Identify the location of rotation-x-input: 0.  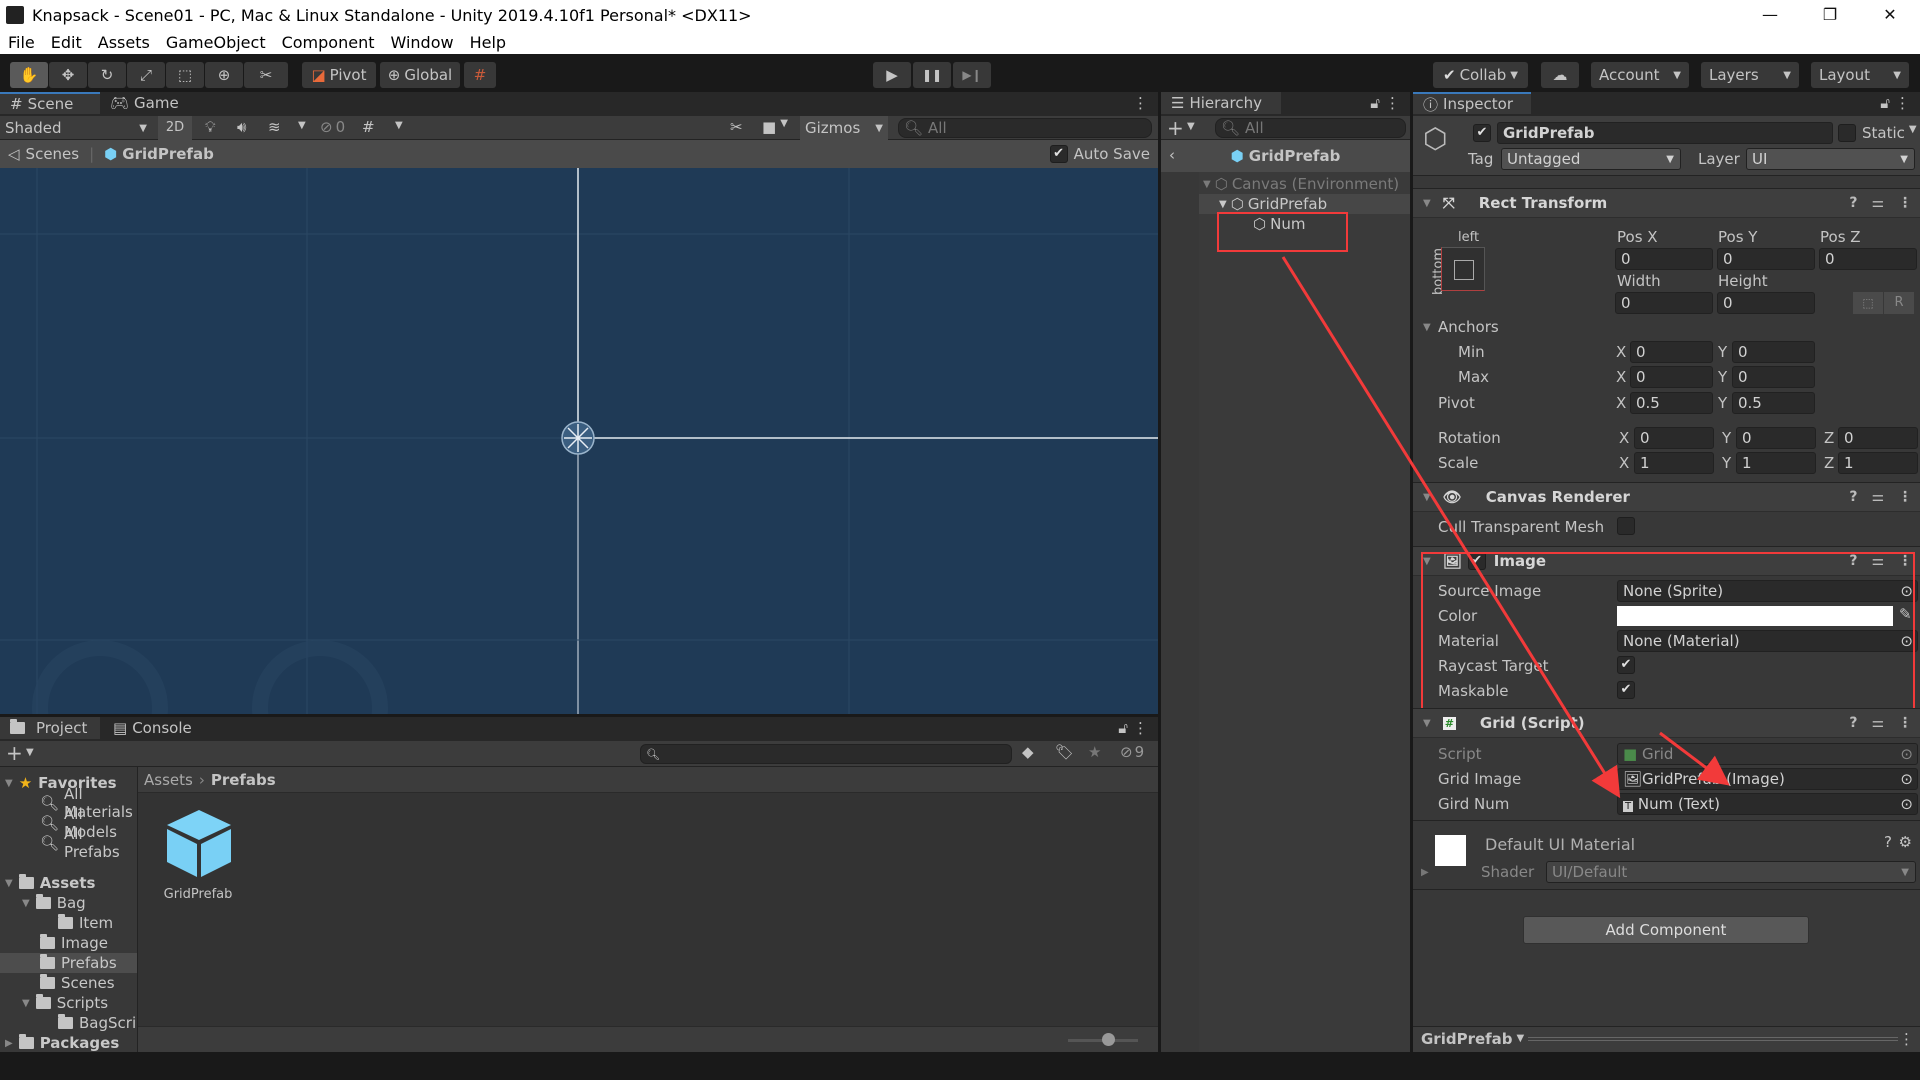
(1674, 438).